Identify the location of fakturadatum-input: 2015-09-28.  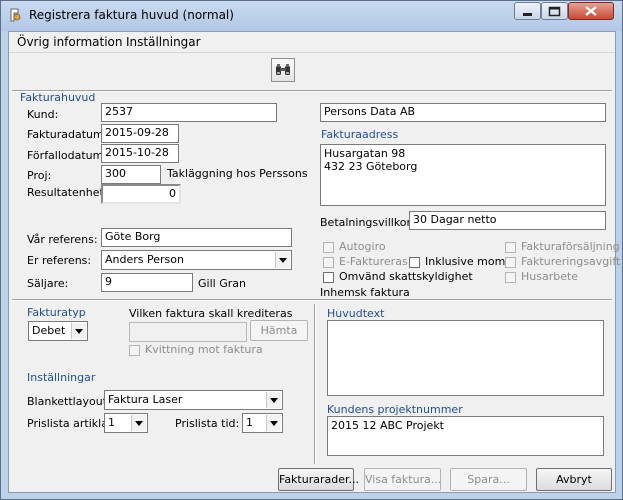
(140, 133).